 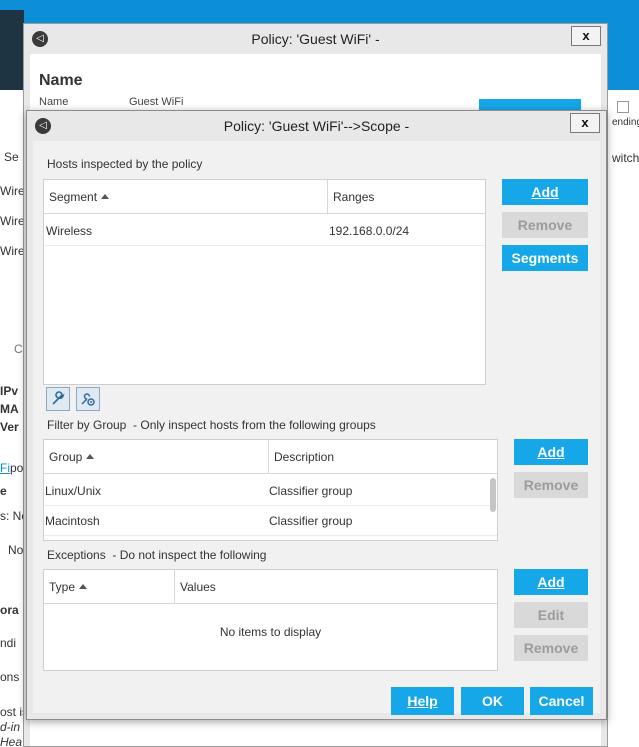 I want to click on exceptions-table: Type Values No items to display, so click(x=270, y=620).